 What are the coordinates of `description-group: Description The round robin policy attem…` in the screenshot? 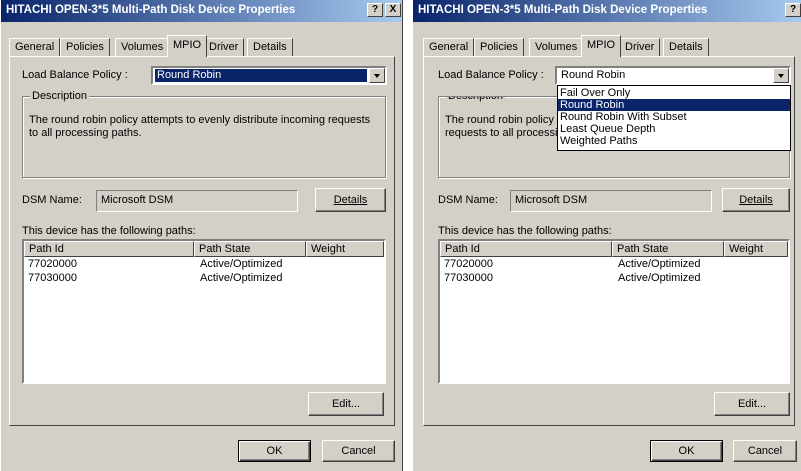 It's located at (204, 134).